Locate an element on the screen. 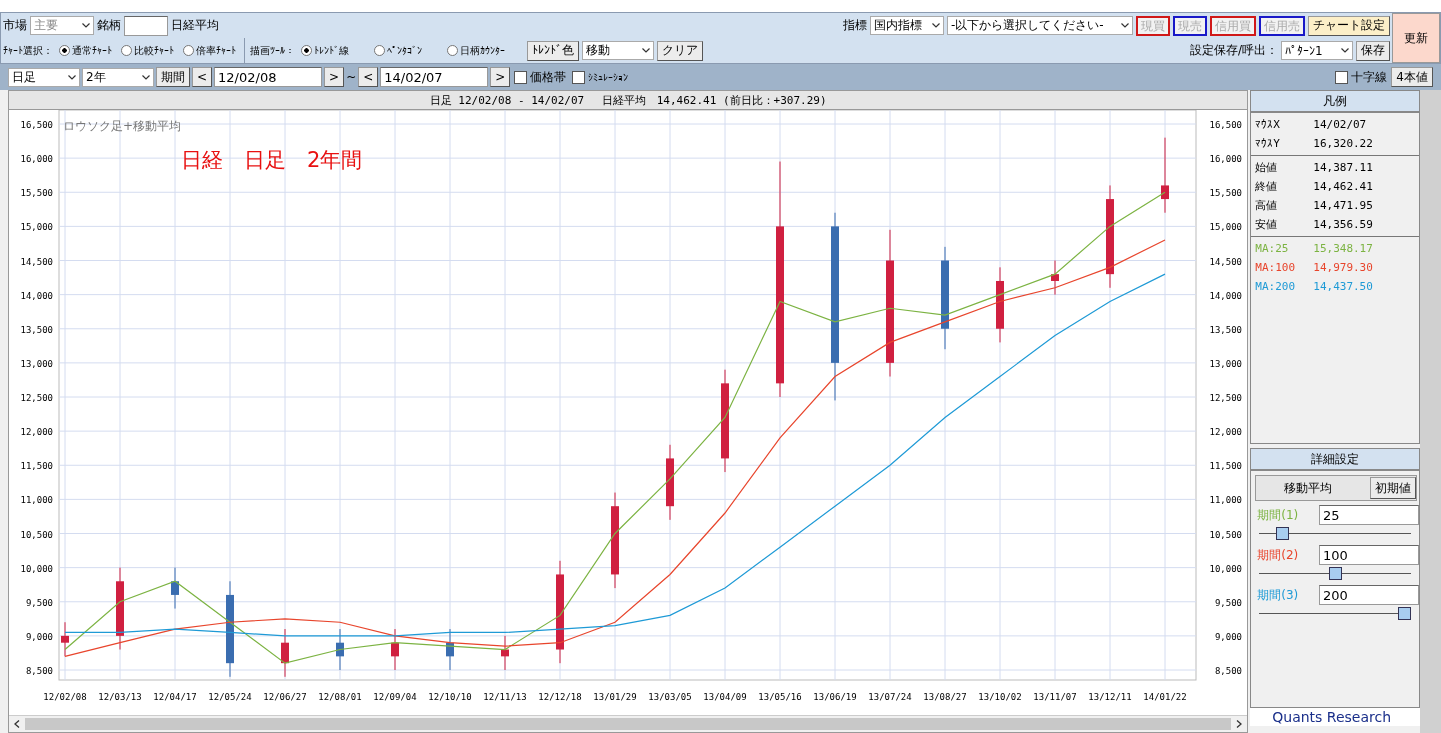 Image resolution: width=1441 pixels, height=733 pixels. y-axis-label: 12,000 is located at coordinates (1225, 432).